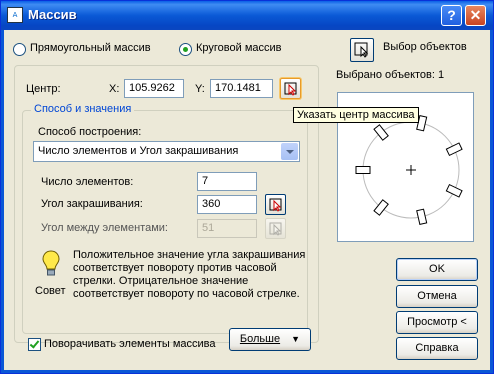  I want to click on rotate-items-label: Поворачивать элементы массива, so click(129, 344).